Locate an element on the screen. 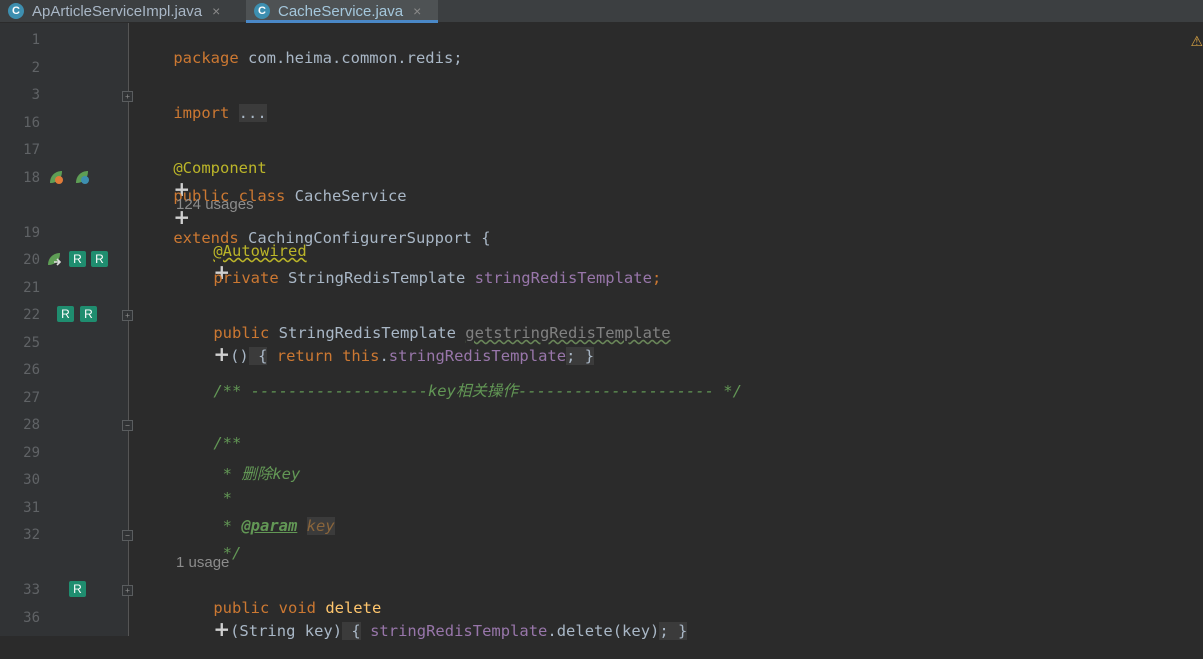 Image resolution: width=1203 pixels, height=659 pixels. parameters: (String key) is located at coordinates (286, 631).